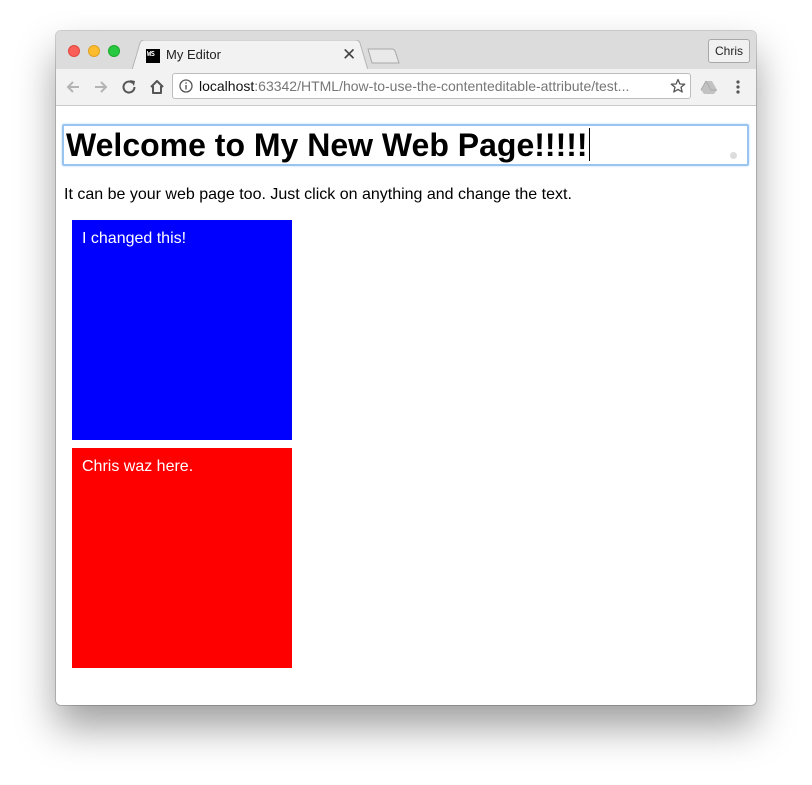 Image resolution: width=812 pixels, height=785 pixels. I want to click on webstorm-favicon-icon: WS, so click(153, 56).